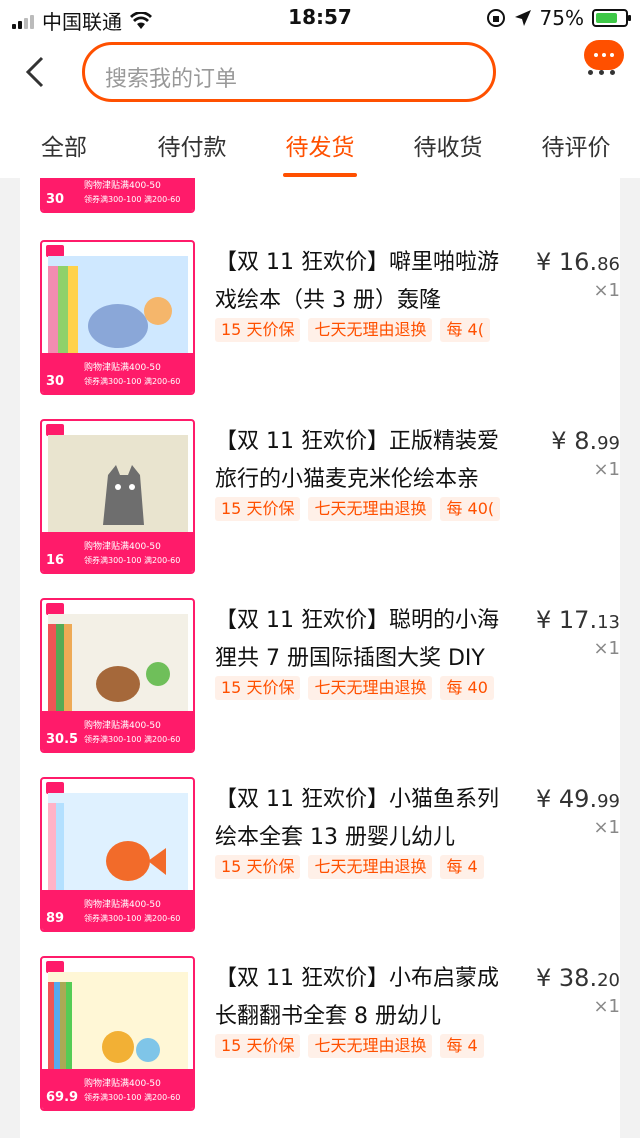 This screenshot has width=640, height=1138. I want to click on back-icon, so click(38, 72).